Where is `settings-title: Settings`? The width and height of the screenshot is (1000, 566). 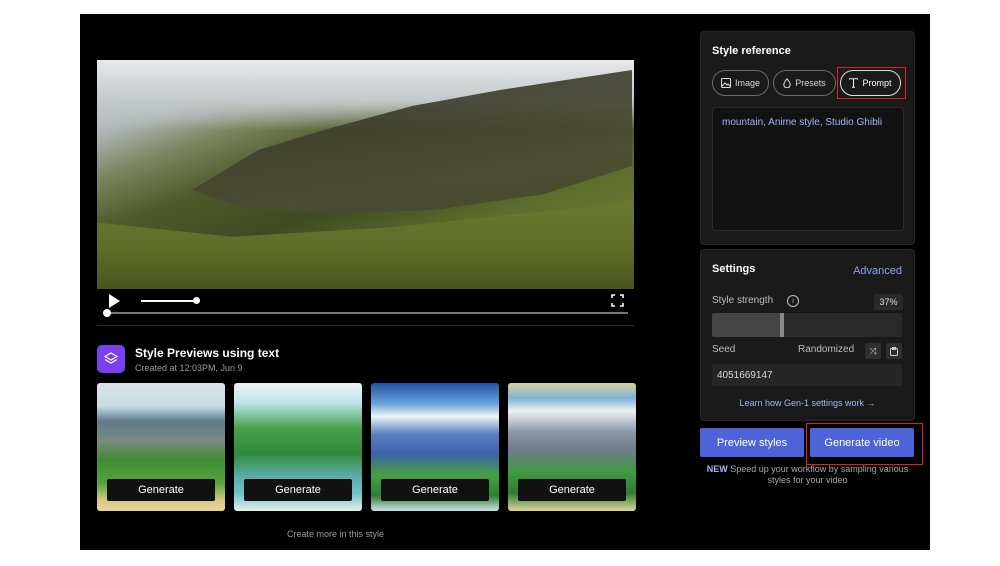
settings-title: Settings is located at coordinates (734, 269).